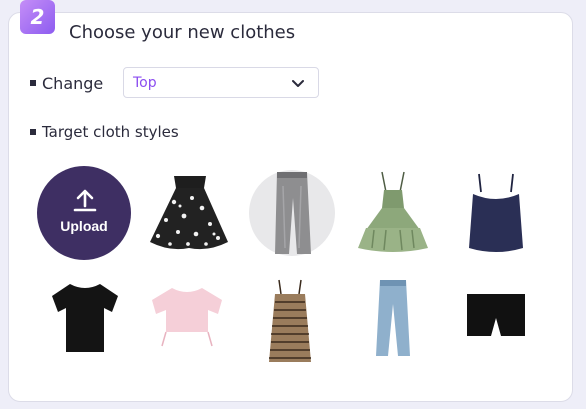  Describe the element at coordinates (84, 213) in the screenshot. I see `upload-button: Upload` at that location.